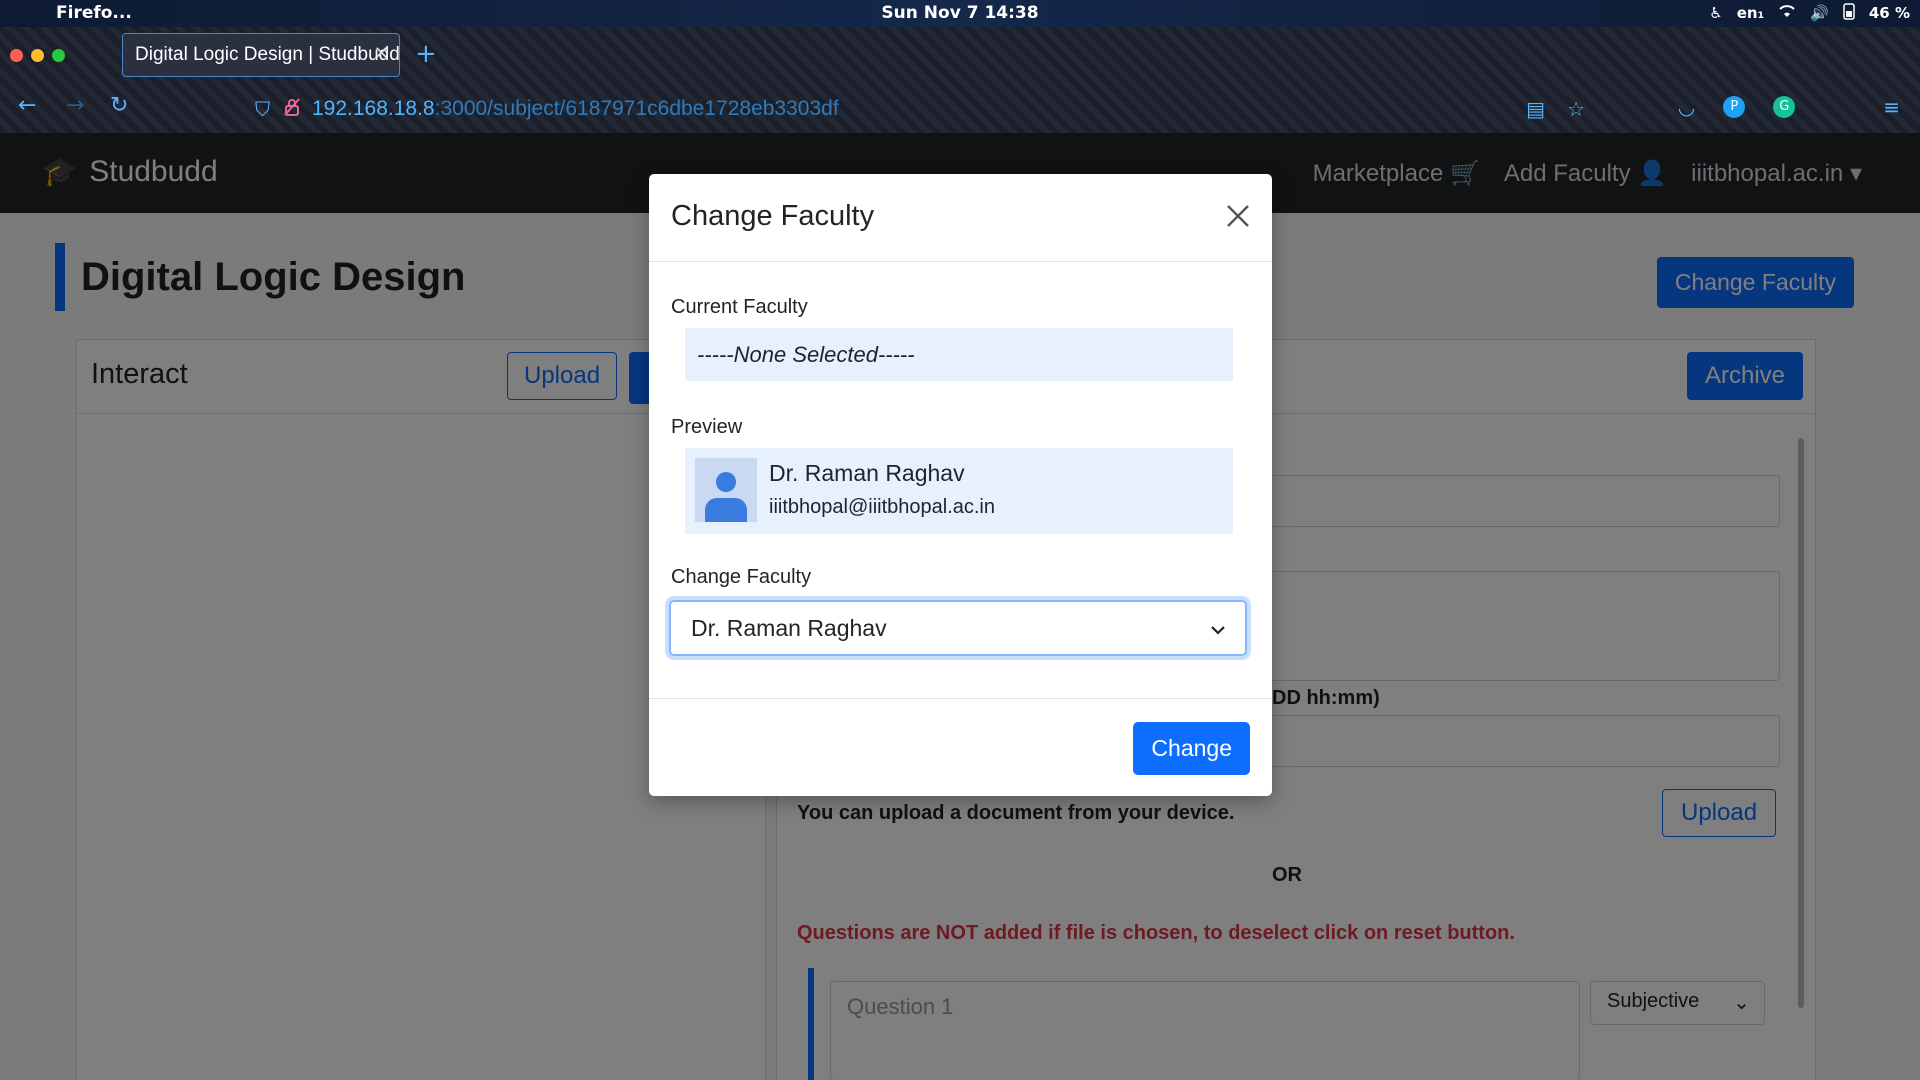 This screenshot has width=1920, height=1080. What do you see at coordinates (1218, 627) in the screenshot?
I see `chevron-down-icon` at bounding box center [1218, 627].